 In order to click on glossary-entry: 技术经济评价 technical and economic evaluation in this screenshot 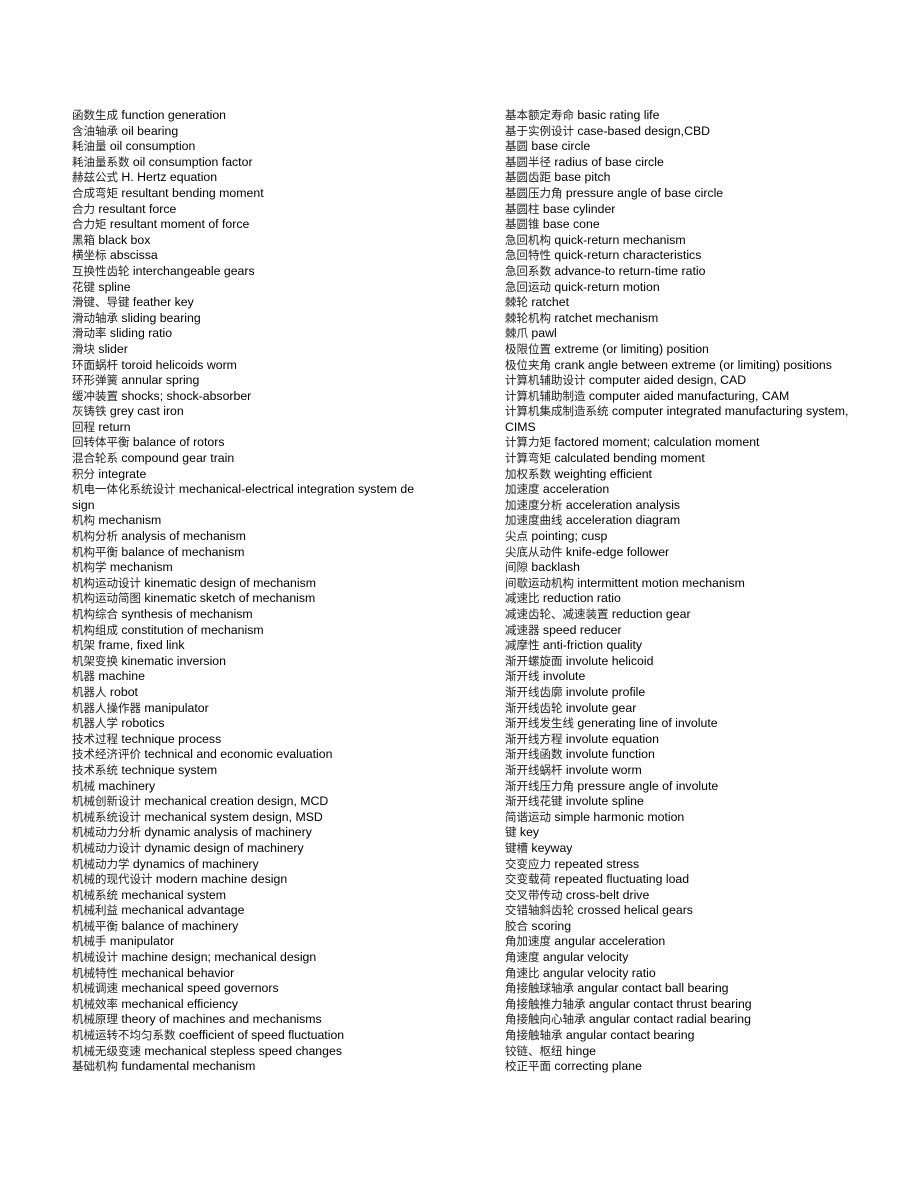, I will do `click(246, 755)`.